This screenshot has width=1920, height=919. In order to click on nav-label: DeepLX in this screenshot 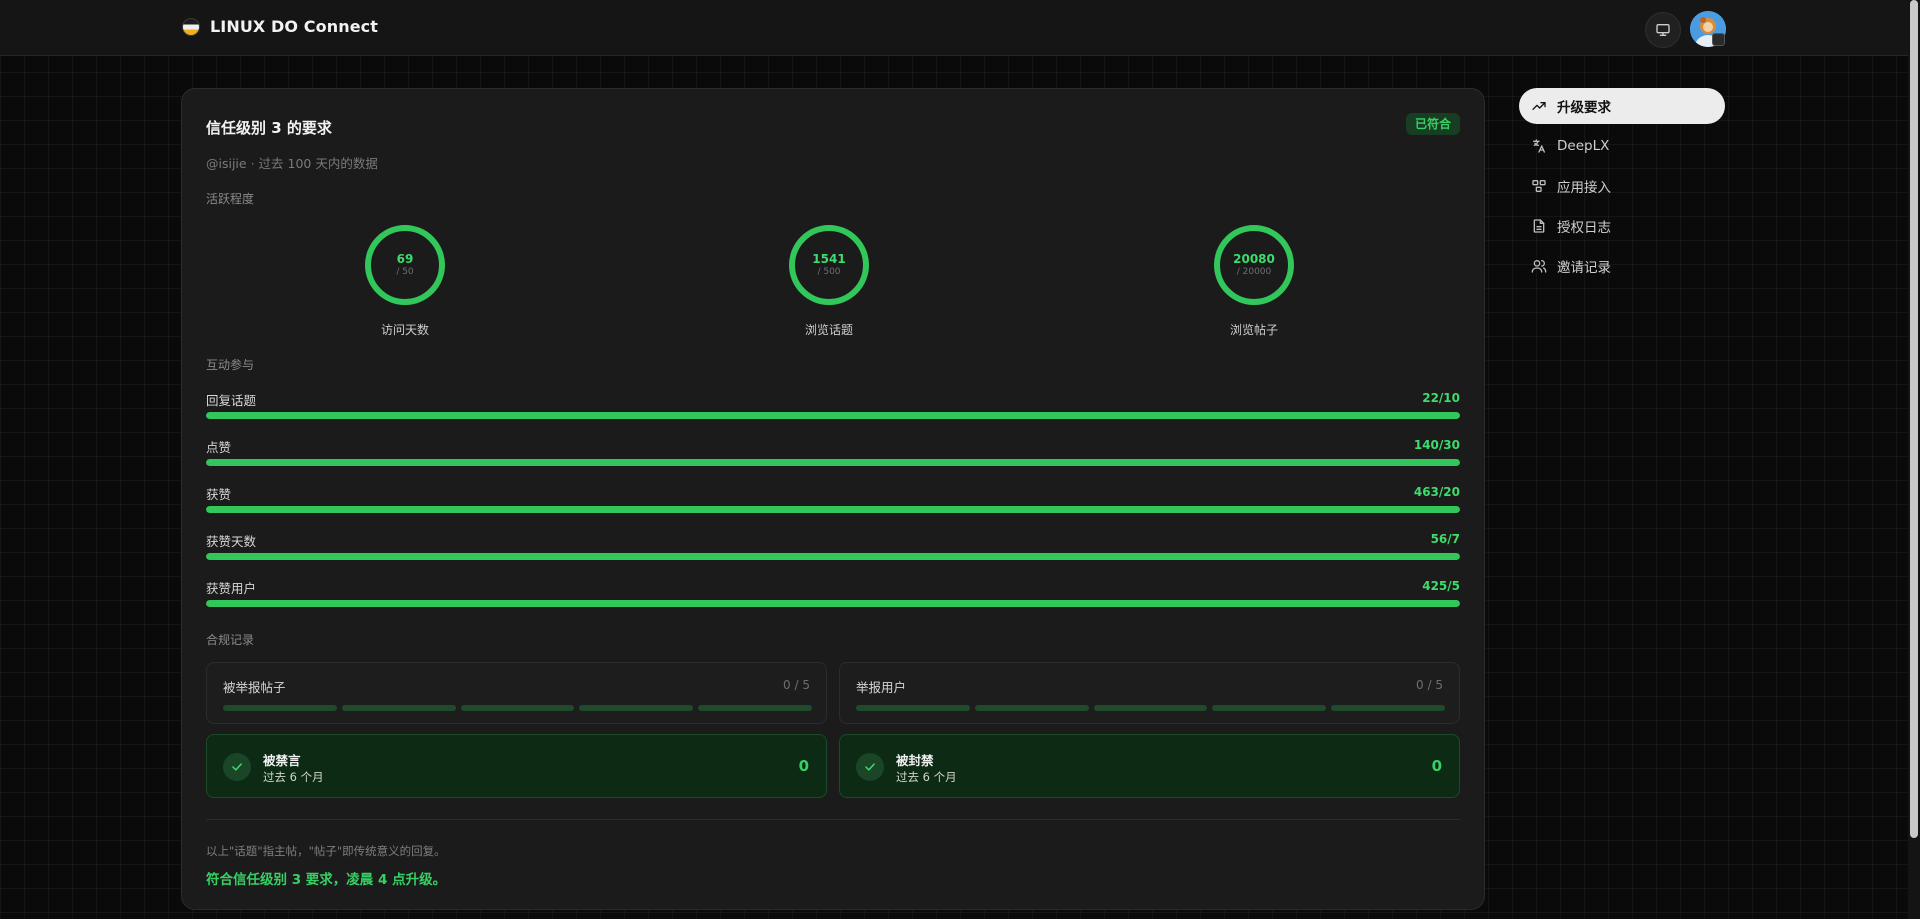, I will do `click(1583, 146)`.